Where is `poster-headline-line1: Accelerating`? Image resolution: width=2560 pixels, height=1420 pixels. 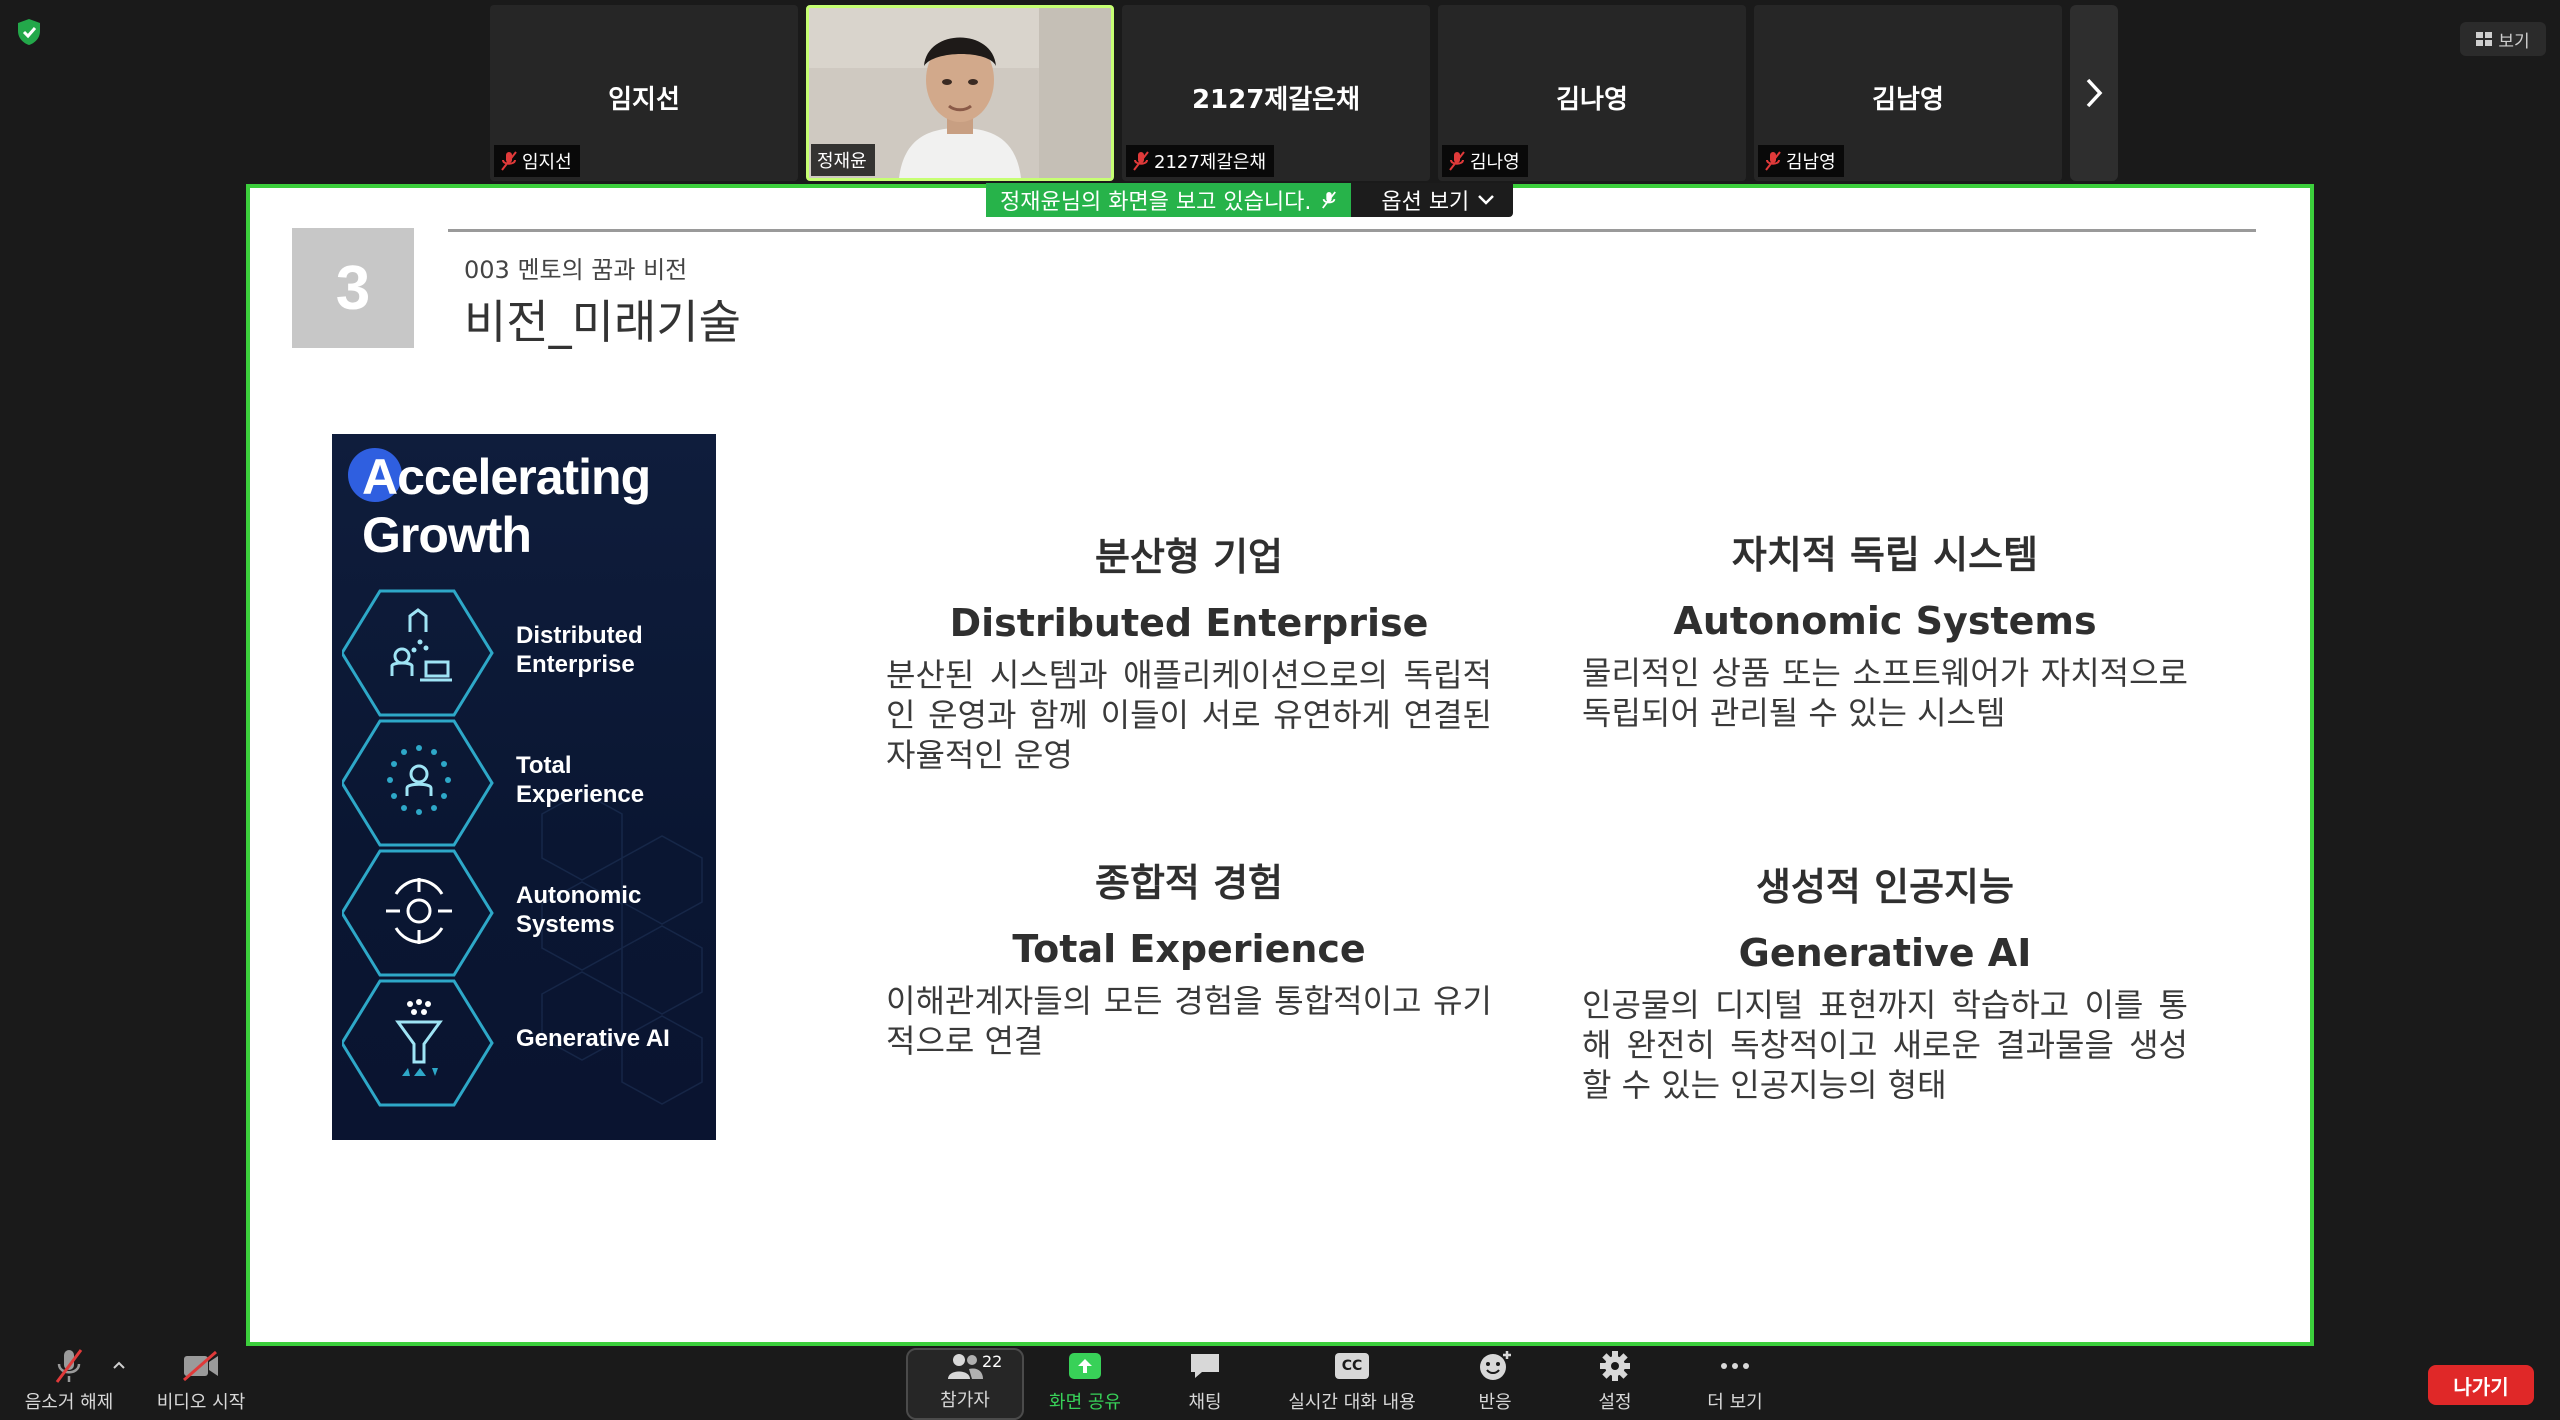 poster-headline-line1: Accelerating is located at coordinates (506, 477).